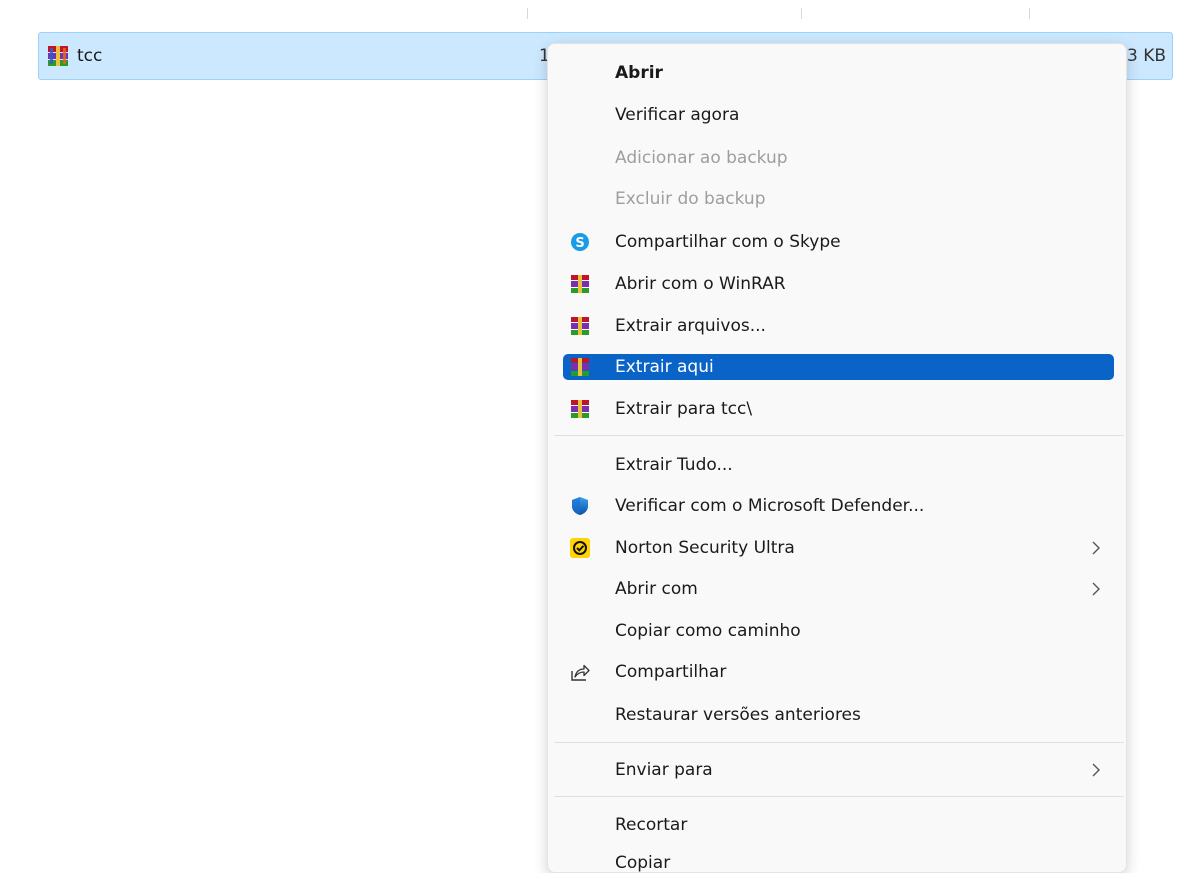 The width and height of the screenshot is (1177, 873). What do you see at coordinates (838, 589) in the screenshot?
I see `menu-item-abrir-com: Abrir com` at bounding box center [838, 589].